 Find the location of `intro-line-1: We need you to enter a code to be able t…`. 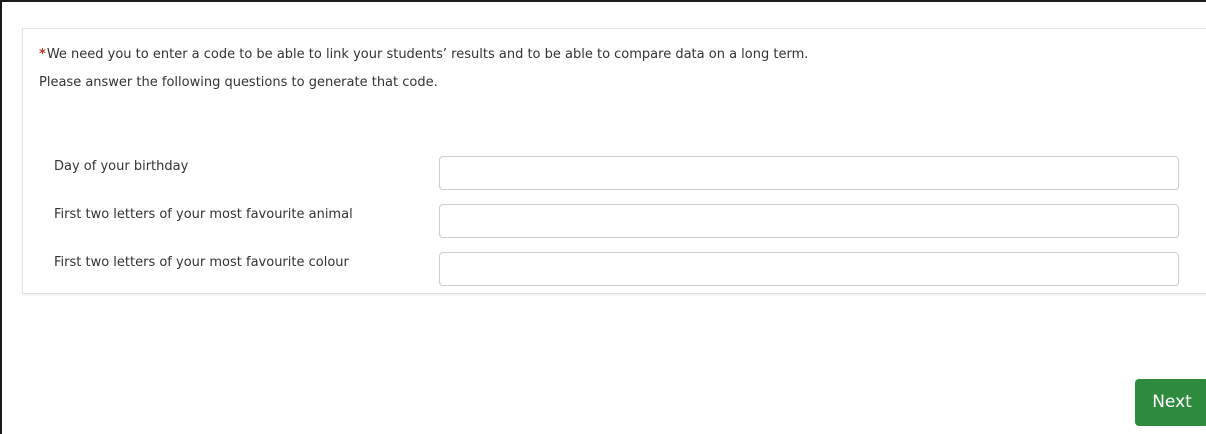

intro-line-1: We need you to enter a code to be able t… is located at coordinates (427, 54).